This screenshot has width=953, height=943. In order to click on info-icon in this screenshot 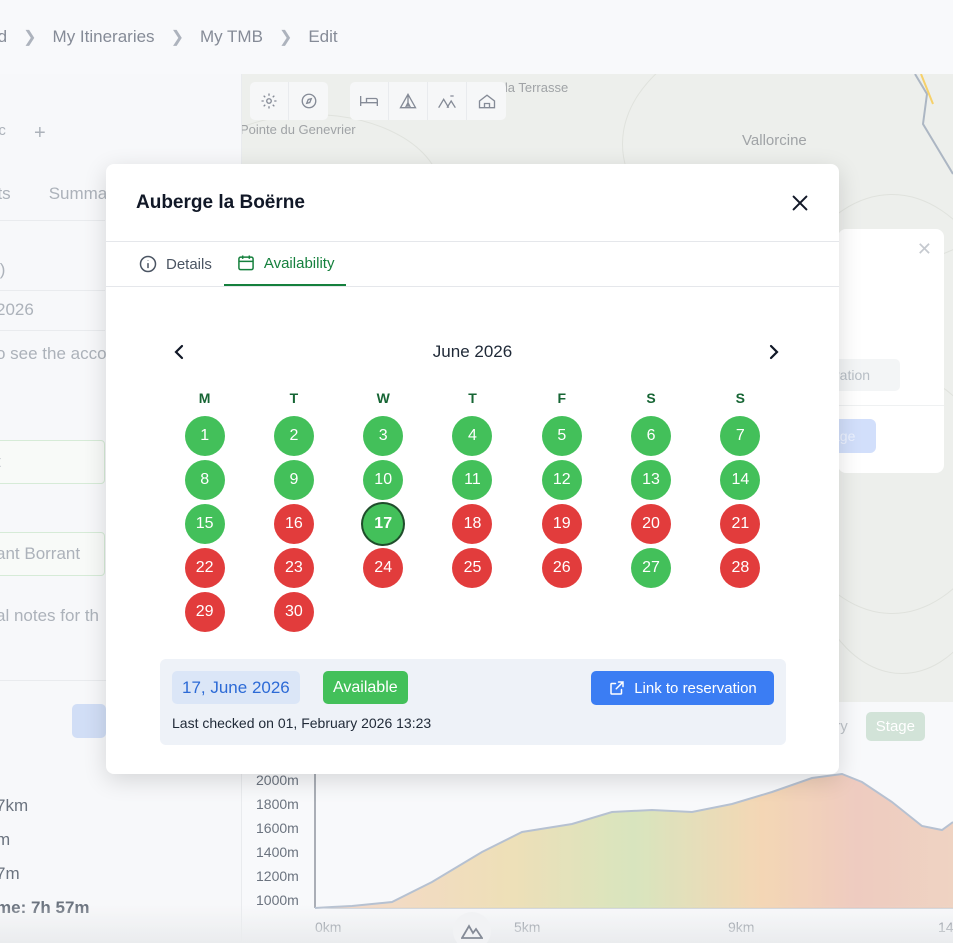, I will do `click(148, 264)`.